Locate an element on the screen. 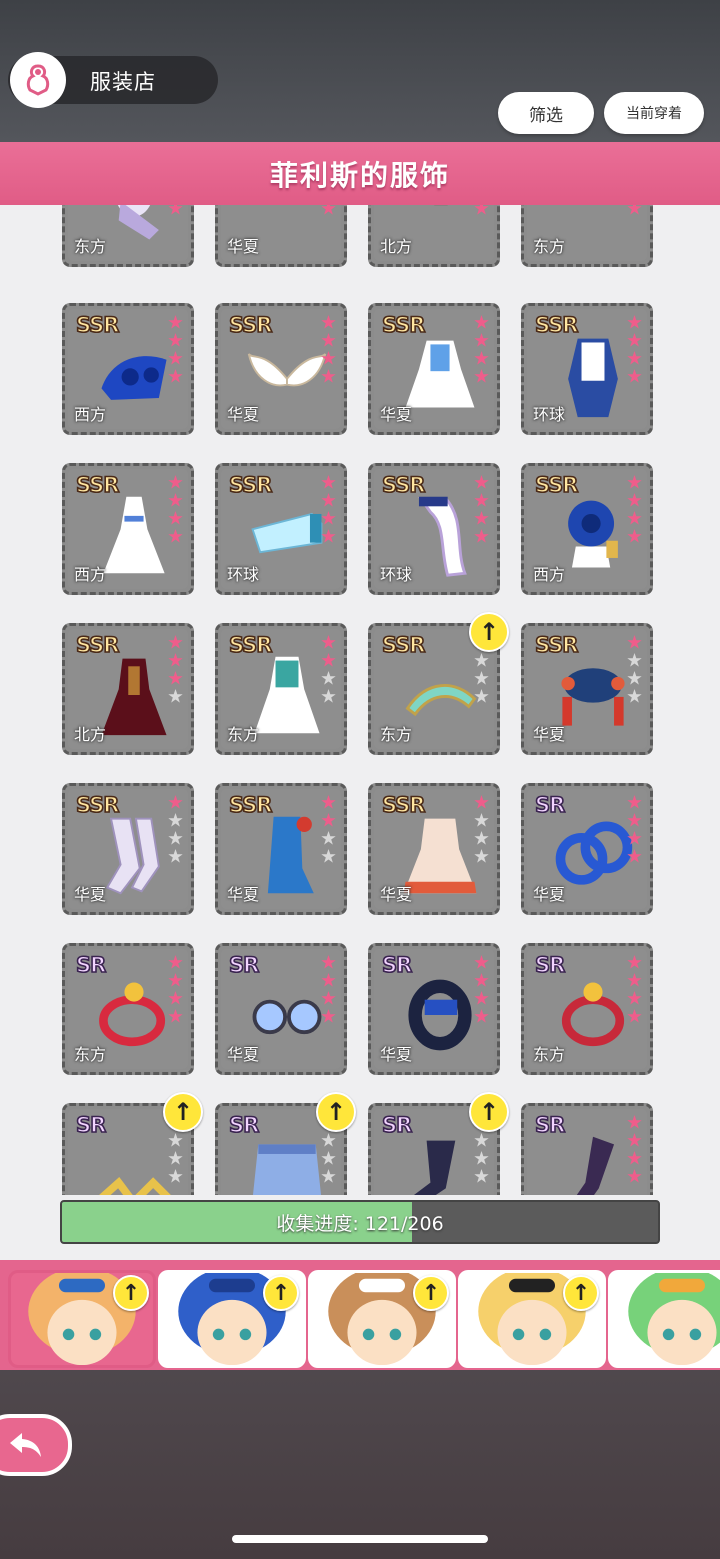 This screenshot has width=720, height=1559. character-orange-hair-girl: ↑ is located at coordinates (82, 1319).